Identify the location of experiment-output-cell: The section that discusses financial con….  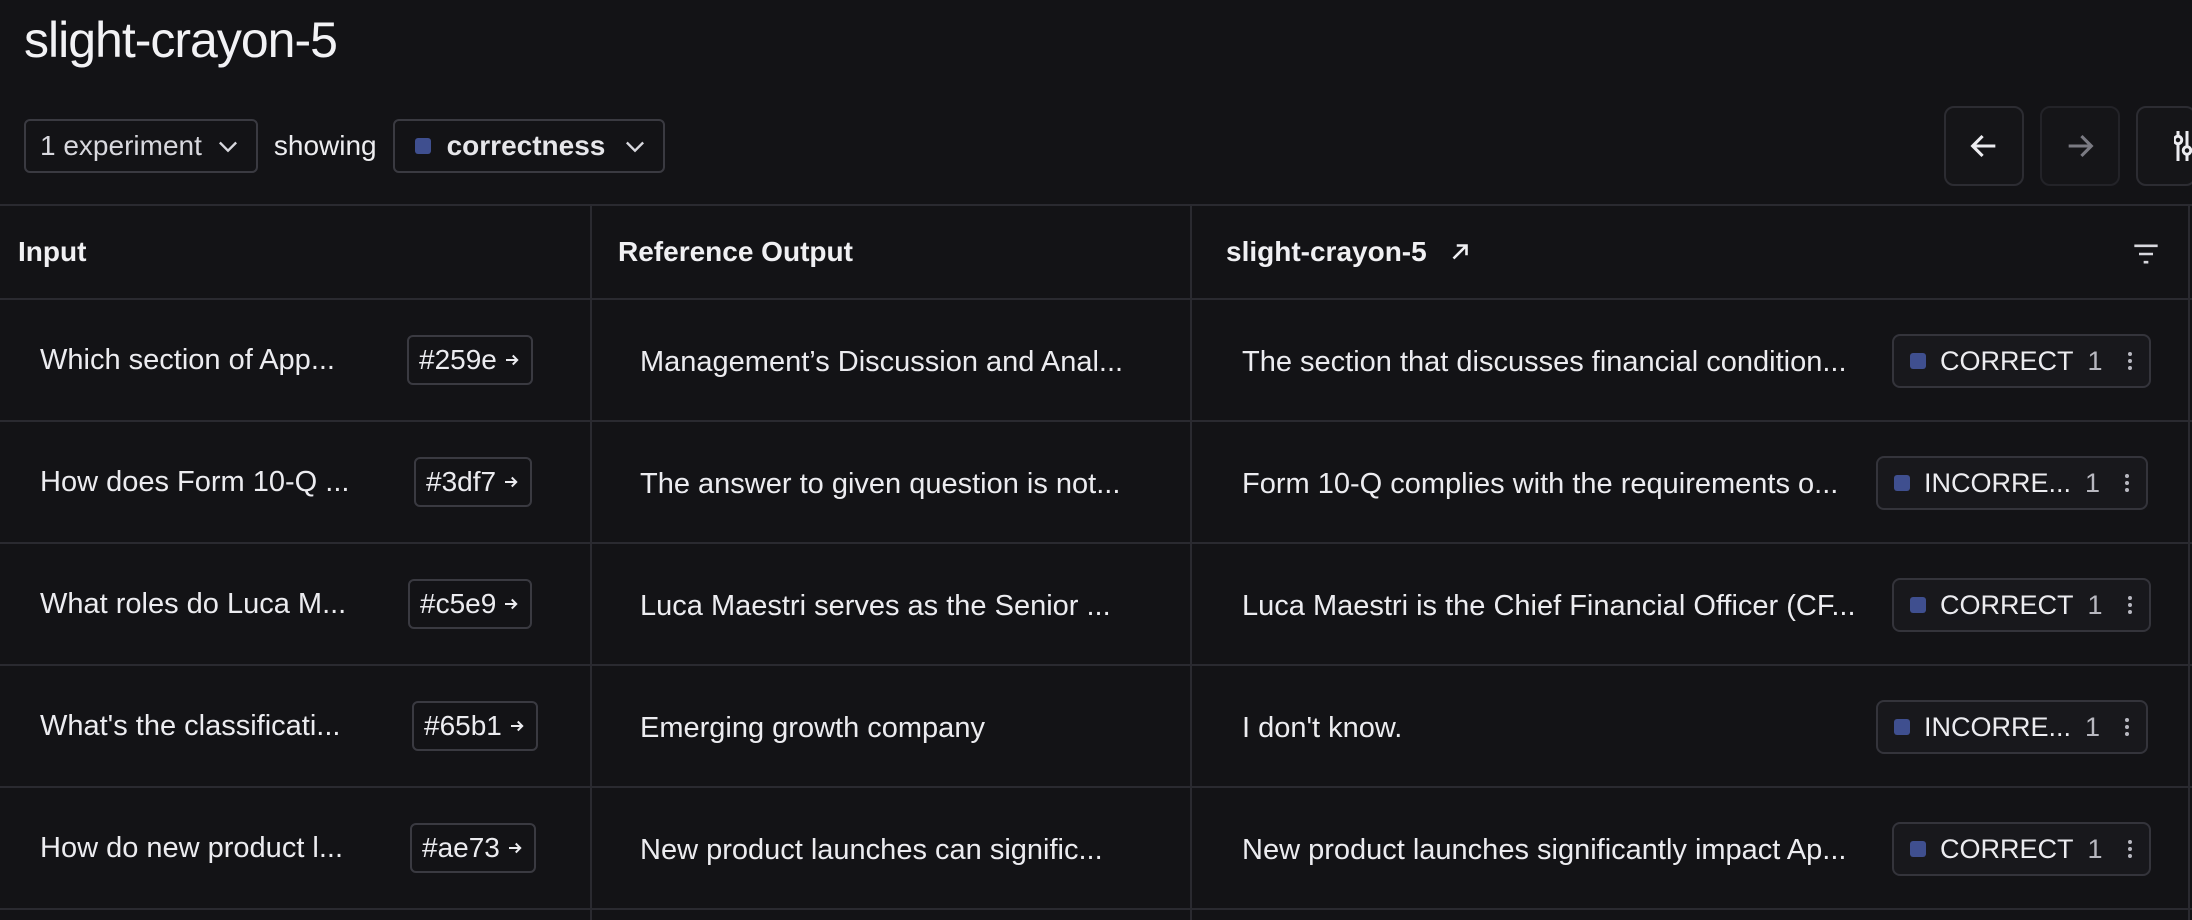
(1544, 362).